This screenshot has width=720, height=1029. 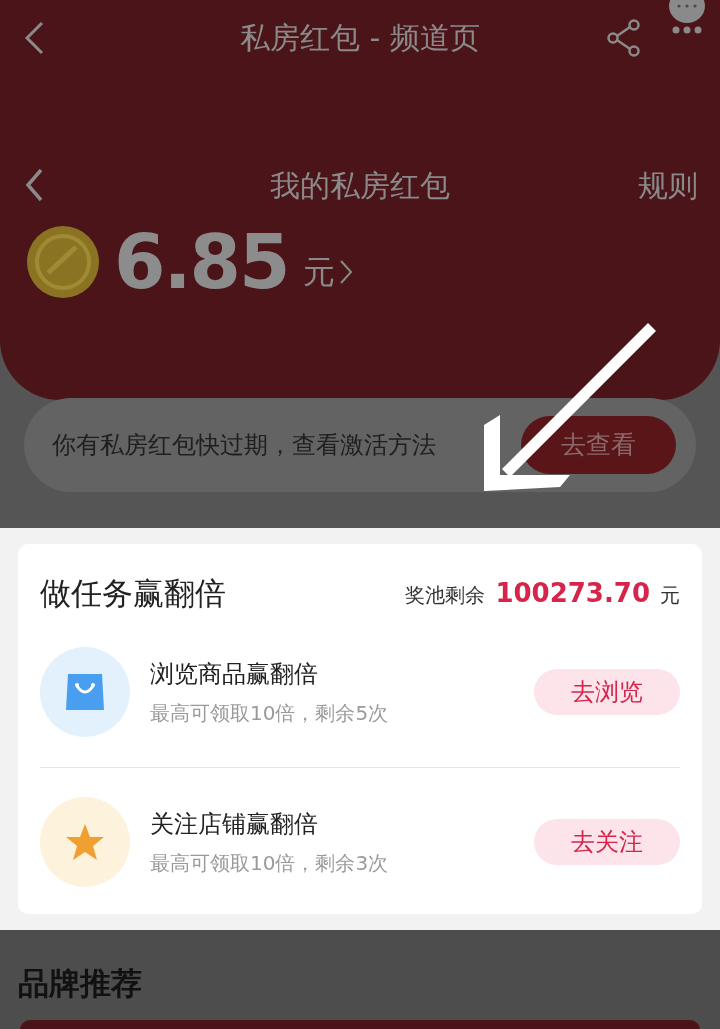 I want to click on notice-text: 你有私房红包快过期，查看激活方法, so click(x=244, y=445).